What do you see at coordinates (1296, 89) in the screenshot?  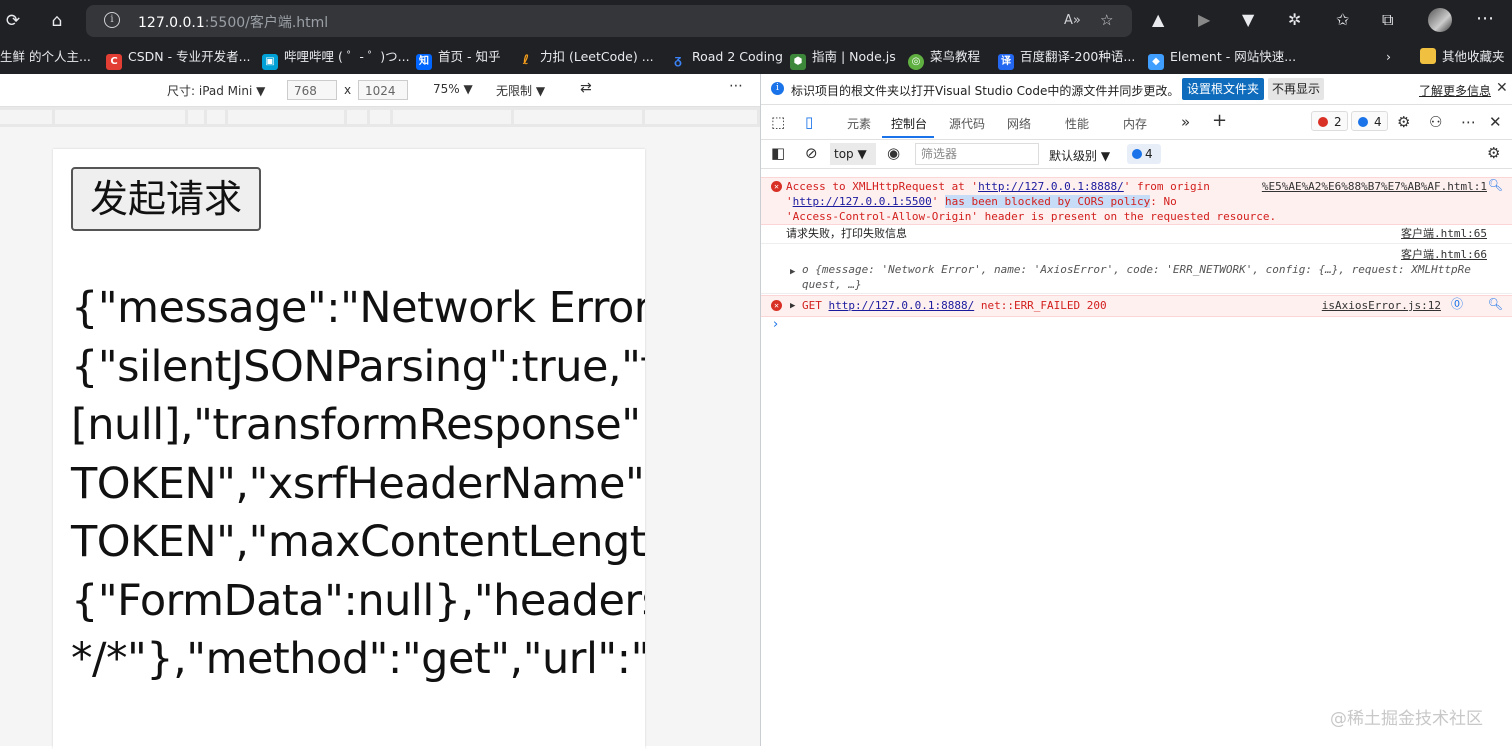 I see `dont-show-again-button: 不再显示` at bounding box center [1296, 89].